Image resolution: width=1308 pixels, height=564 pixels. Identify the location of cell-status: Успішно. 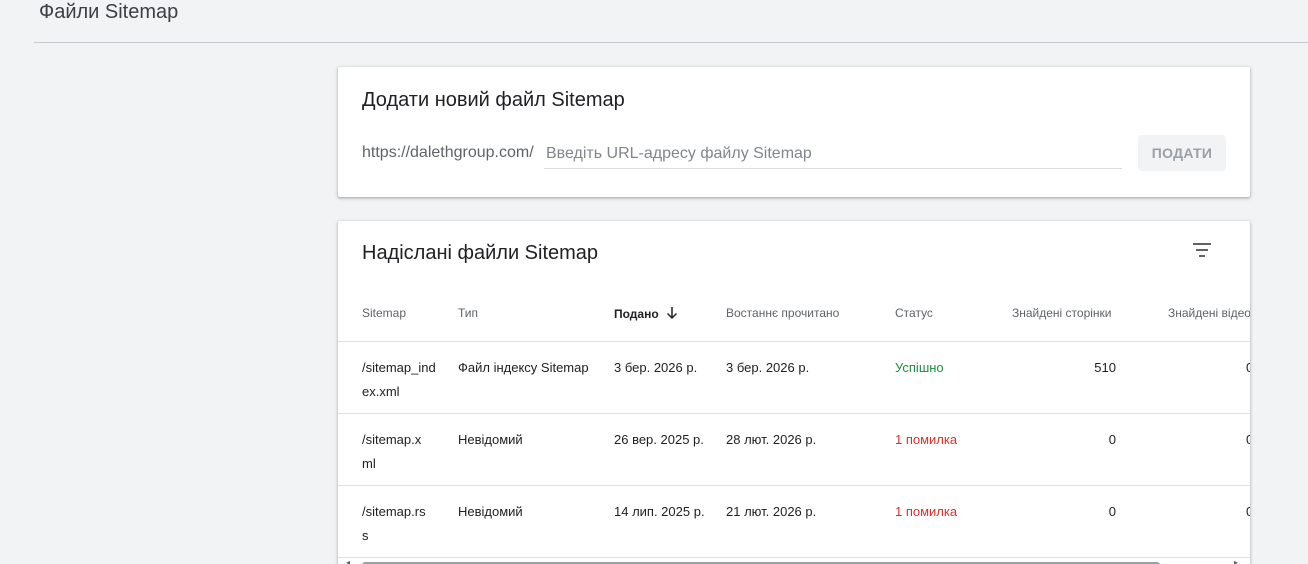
(919, 367).